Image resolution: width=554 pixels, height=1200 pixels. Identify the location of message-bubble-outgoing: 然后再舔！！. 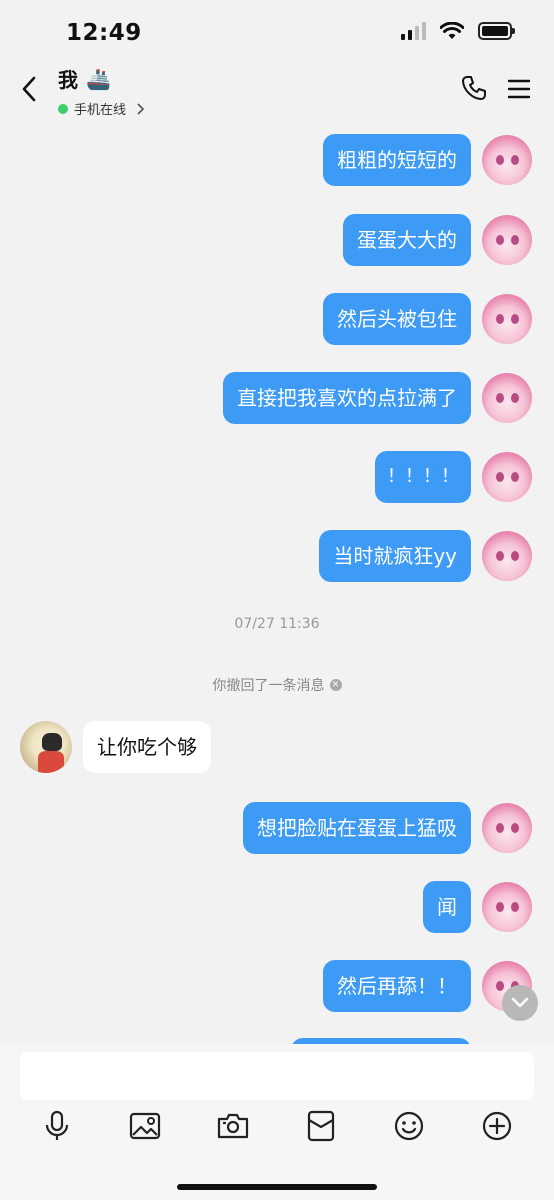
(397, 986).